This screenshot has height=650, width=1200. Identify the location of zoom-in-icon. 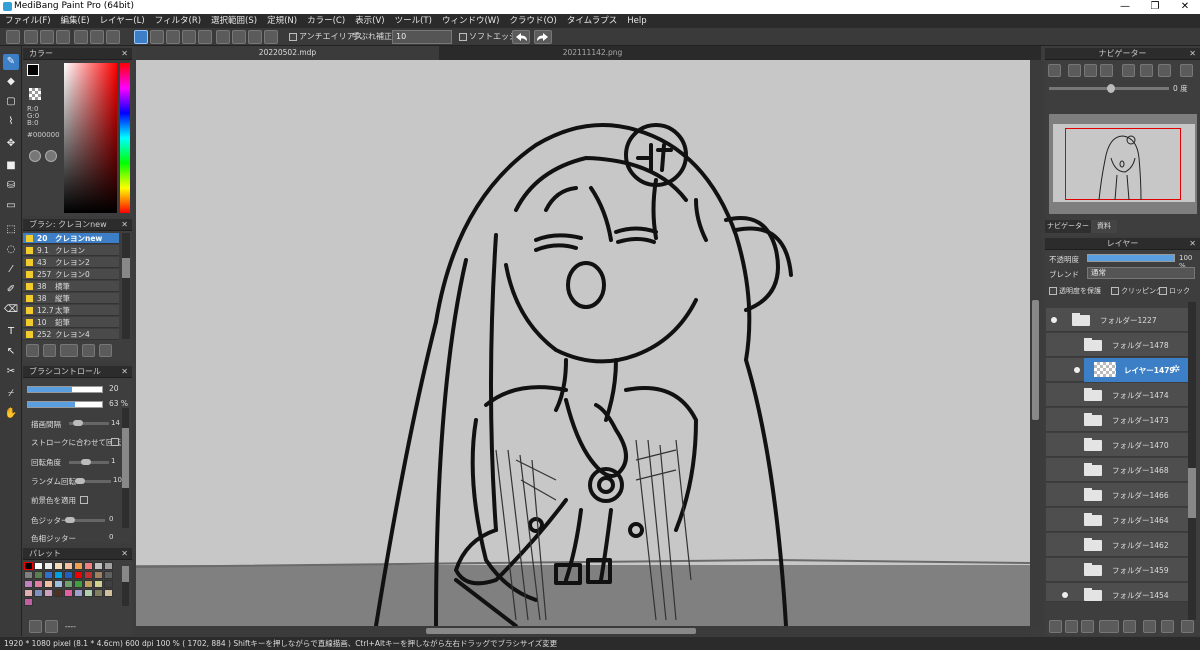
(1054, 70).